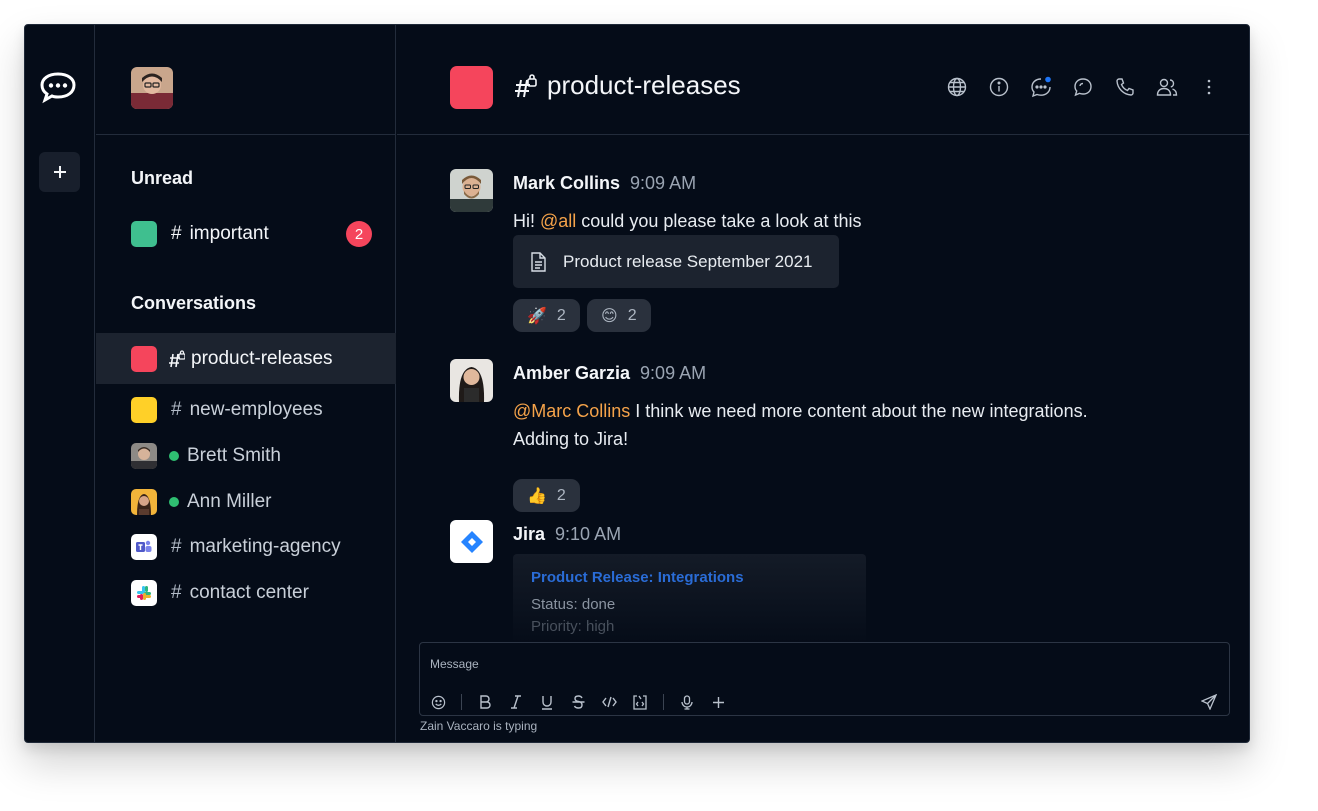 The height and width of the screenshot is (811, 1318). I want to click on members-icon, so click(1167, 87).